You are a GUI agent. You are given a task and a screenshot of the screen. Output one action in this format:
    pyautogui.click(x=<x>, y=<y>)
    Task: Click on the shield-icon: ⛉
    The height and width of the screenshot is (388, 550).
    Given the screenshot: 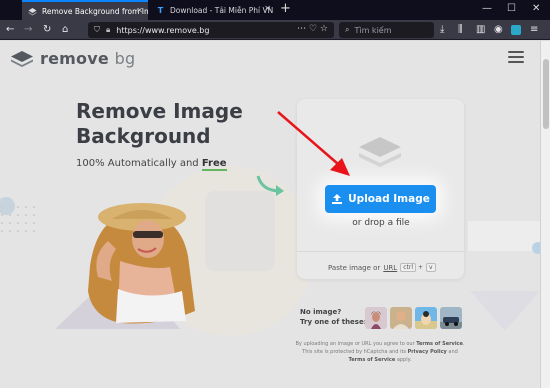 What is the action you would take?
    pyautogui.click(x=97, y=29)
    